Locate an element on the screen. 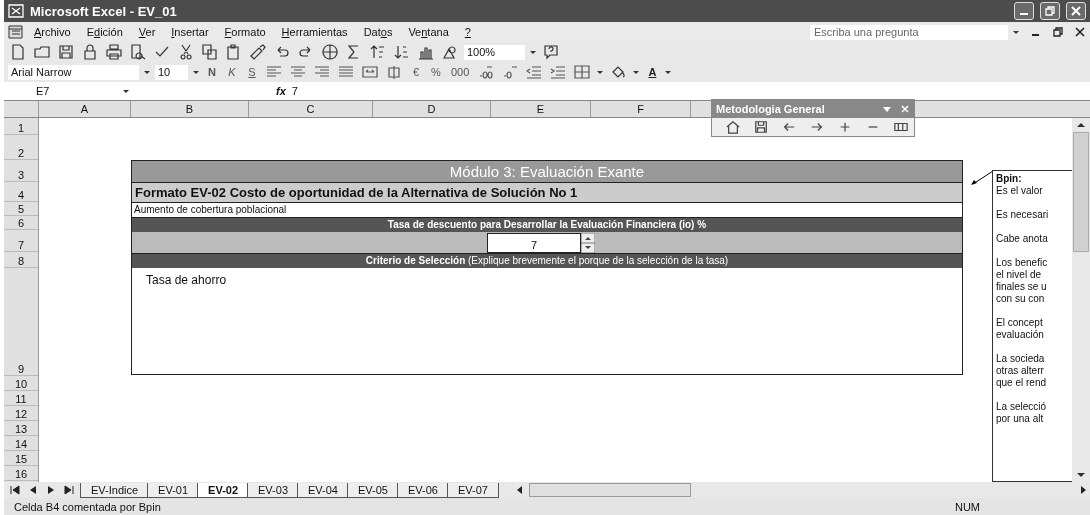 Image resolution: width=1090 pixels, height=515 pixels. fill-bucket-icon is located at coordinates (618, 72).